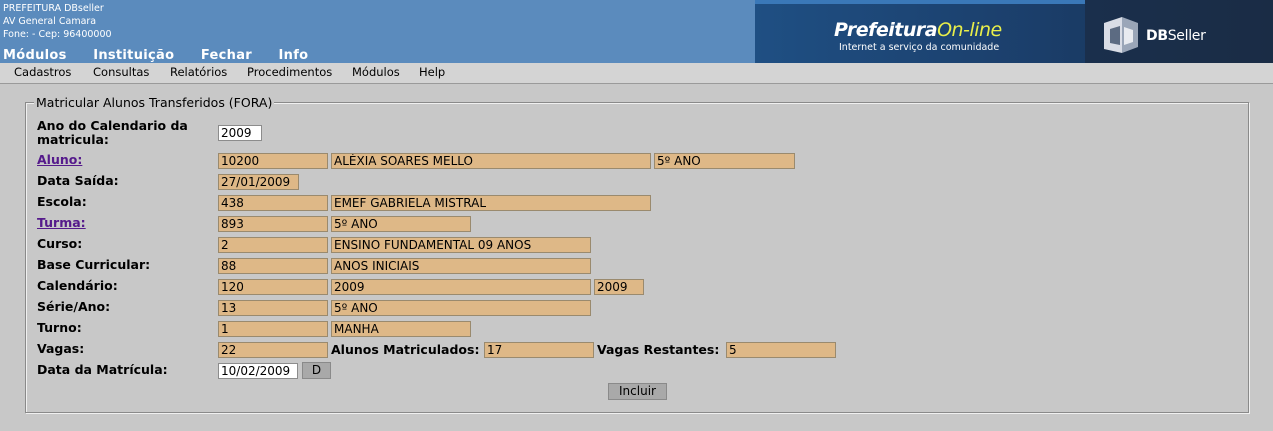 The height and width of the screenshot is (431, 1273). Describe the element at coordinates (294, 55) in the screenshot. I see `top-menu-info: Info` at that location.